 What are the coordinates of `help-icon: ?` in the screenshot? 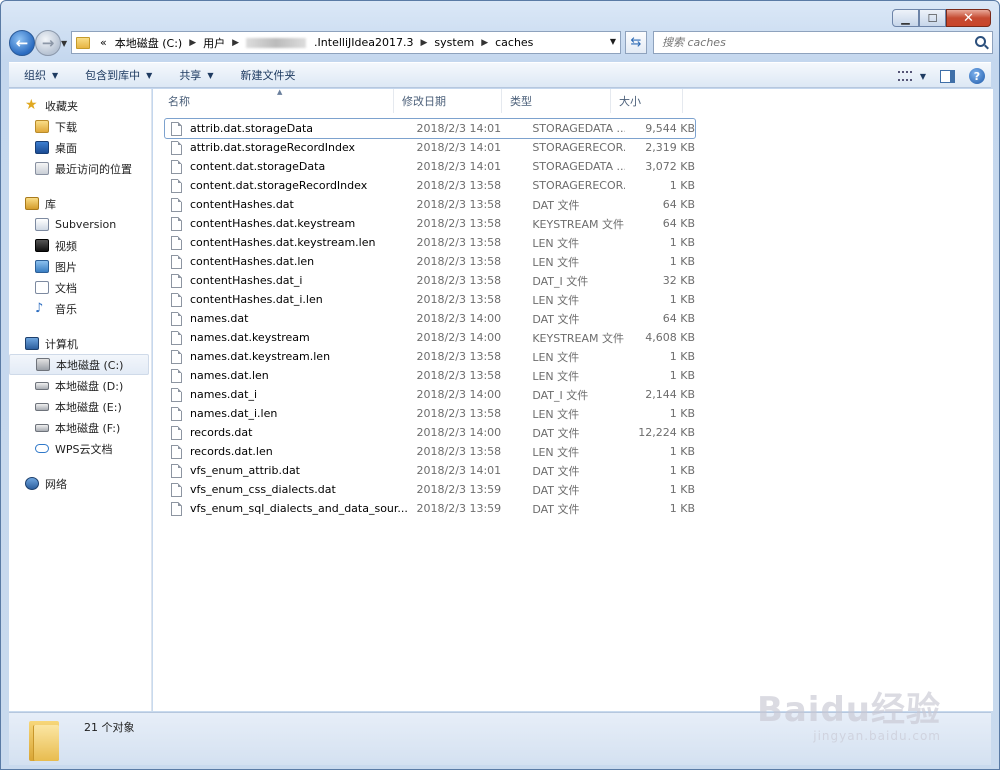 It's located at (977, 76).